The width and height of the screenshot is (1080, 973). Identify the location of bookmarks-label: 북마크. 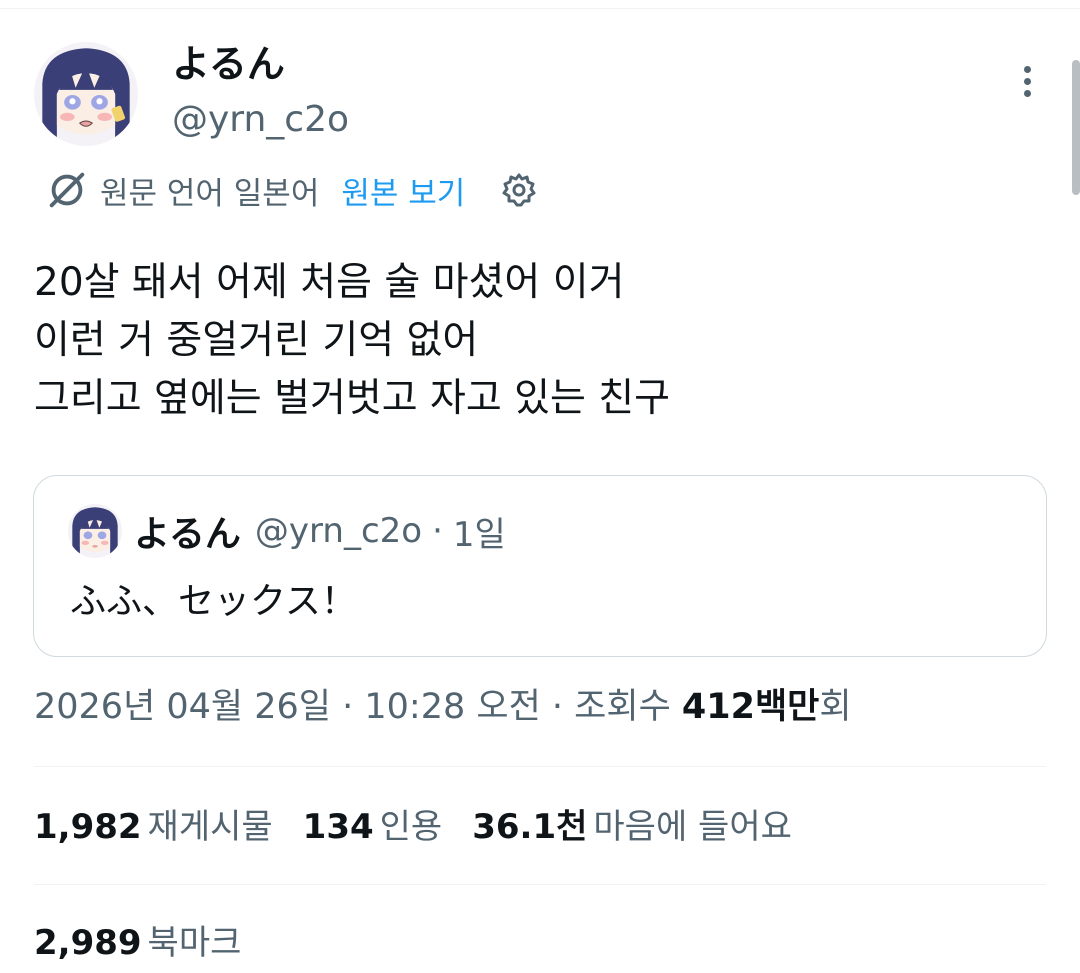
(194, 943).